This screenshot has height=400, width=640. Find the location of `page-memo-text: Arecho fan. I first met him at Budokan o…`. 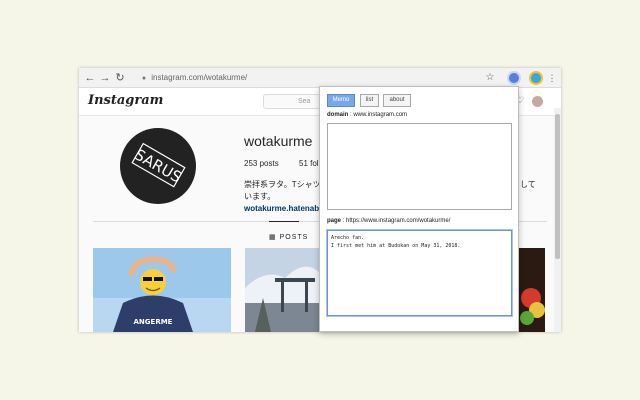

page-memo-text: Arecho fan. I first met him at Budokan o… is located at coordinates (396, 242).